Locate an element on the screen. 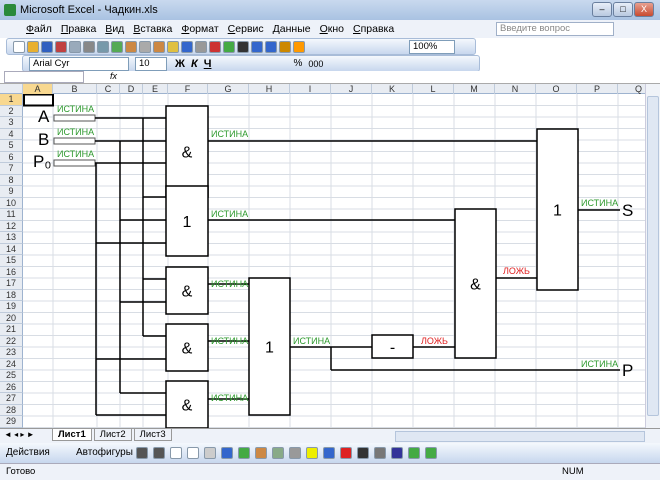 This screenshot has height=480, width=660. column-header-L: L is located at coordinates (433, 89).